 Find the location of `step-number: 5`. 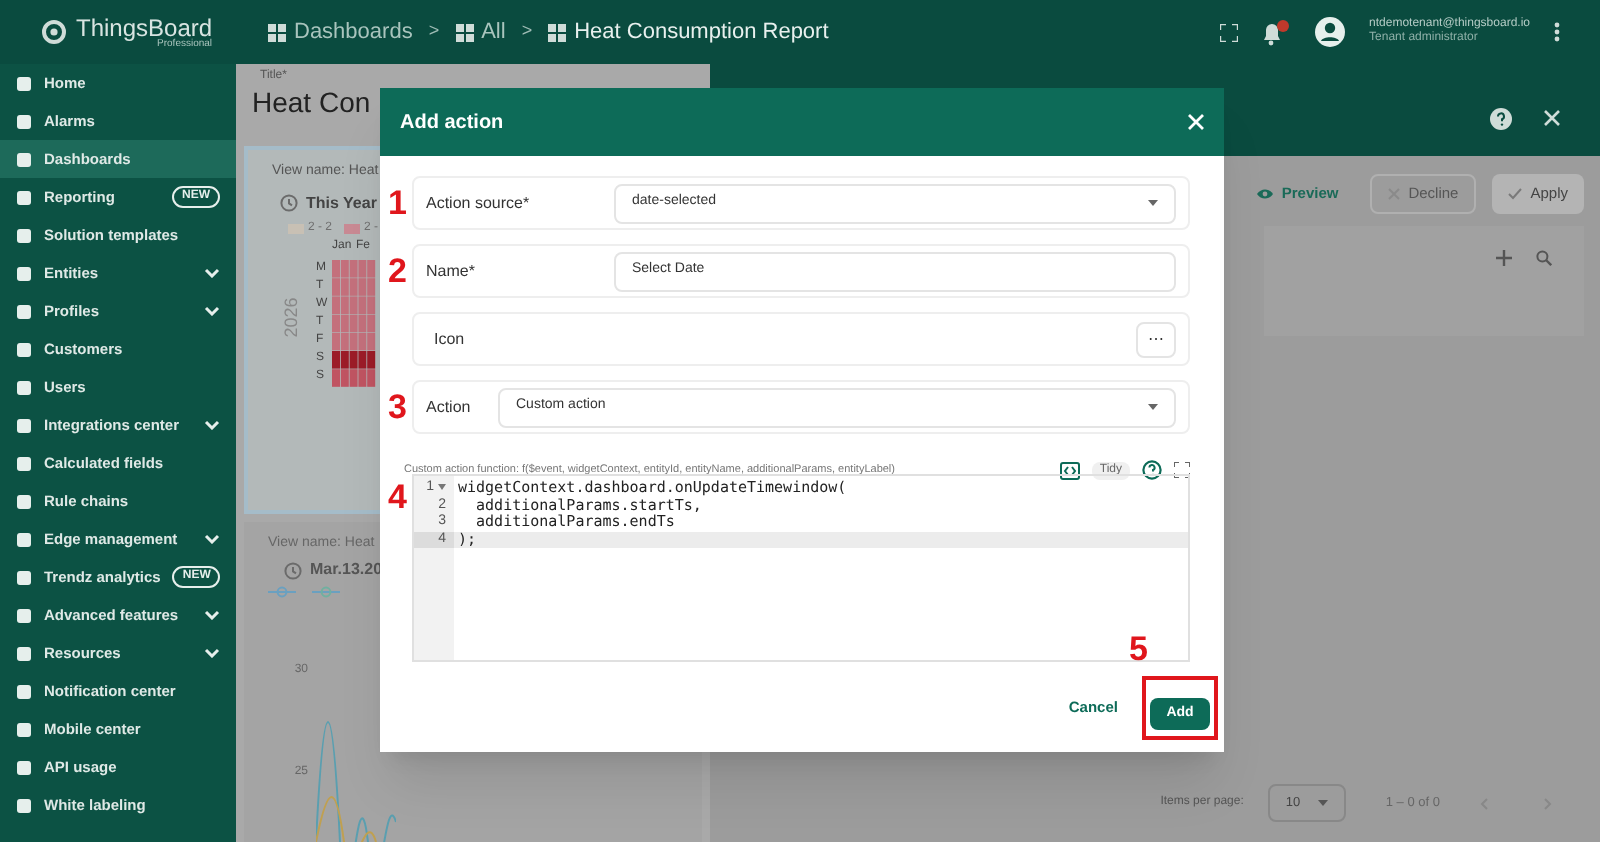

step-number: 5 is located at coordinates (1138, 649).